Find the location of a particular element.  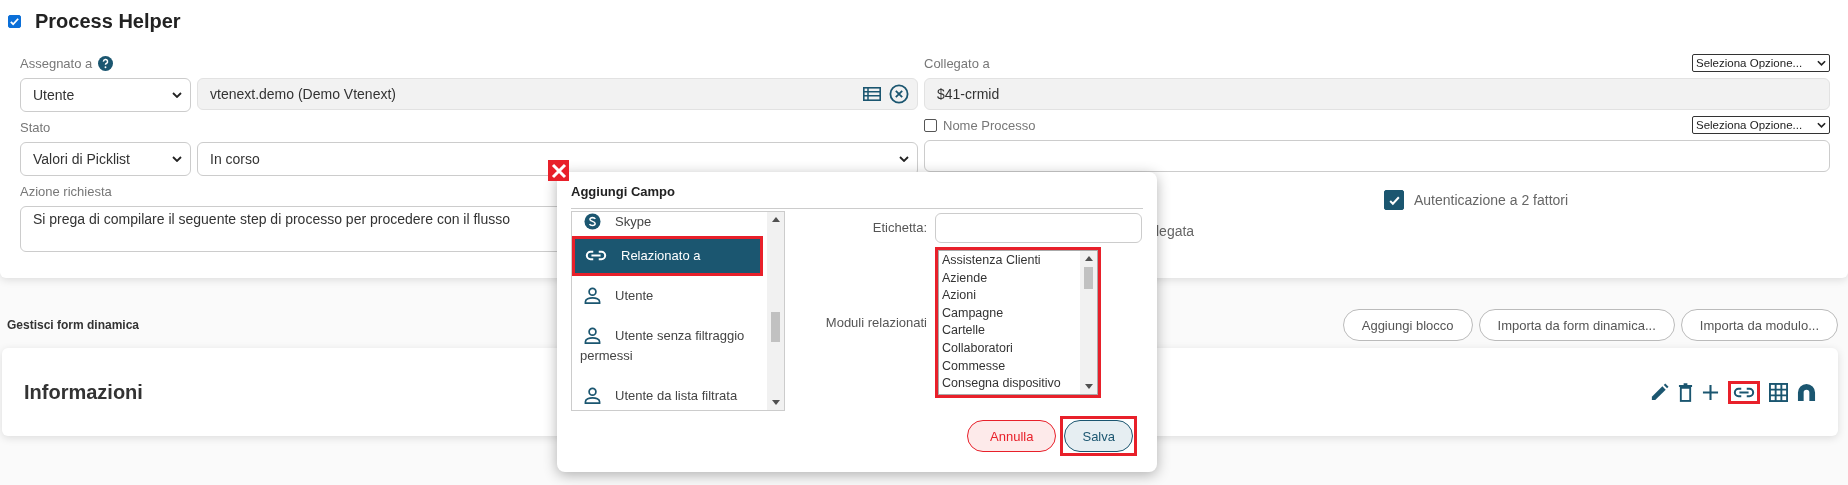

close-button is located at coordinates (558, 170).